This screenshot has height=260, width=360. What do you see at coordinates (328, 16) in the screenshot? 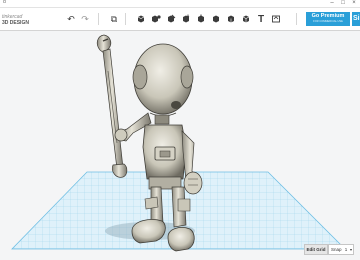
I see `premium-label: Go Premium` at bounding box center [328, 16].